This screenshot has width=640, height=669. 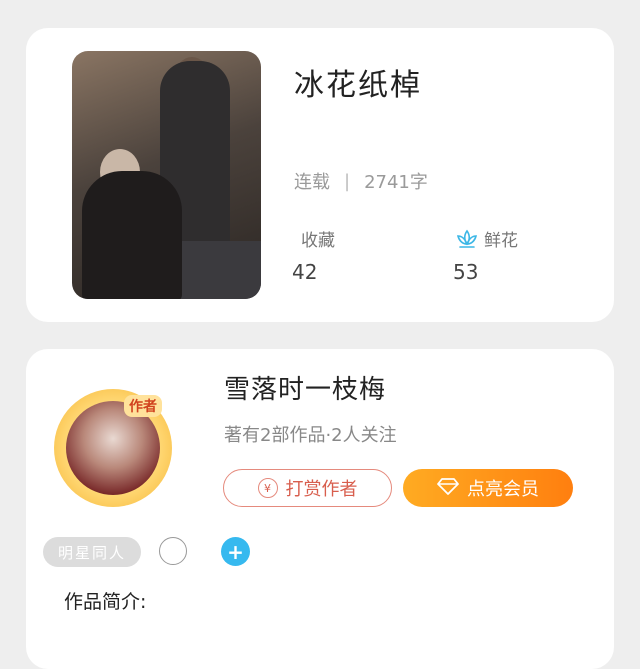 I want to click on word-count: 2741字, so click(x=396, y=182).